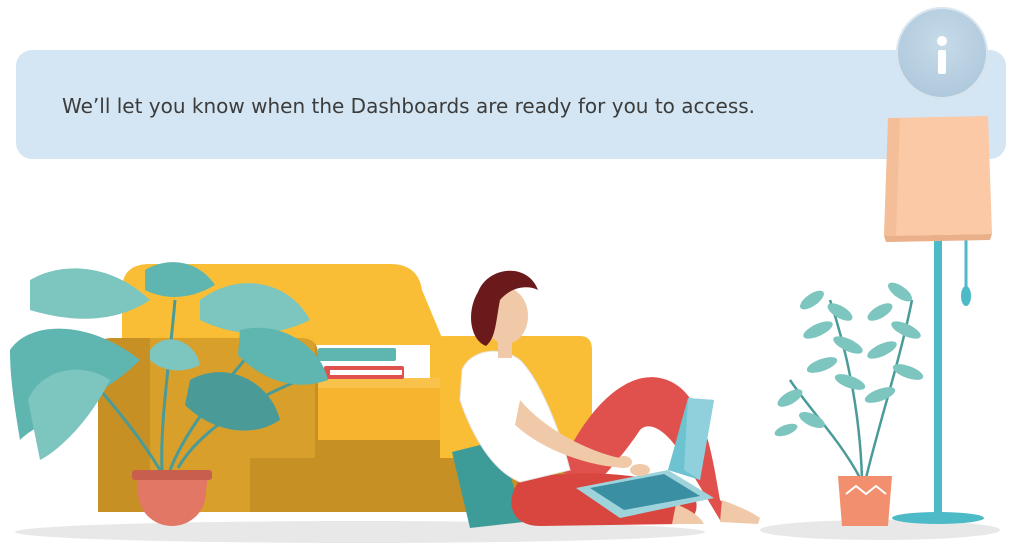 The width and height of the screenshot is (1011, 543). What do you see at coordinates (849, 404) in the screenshot?
I see `right-plant` at bounding box center [849, 404].